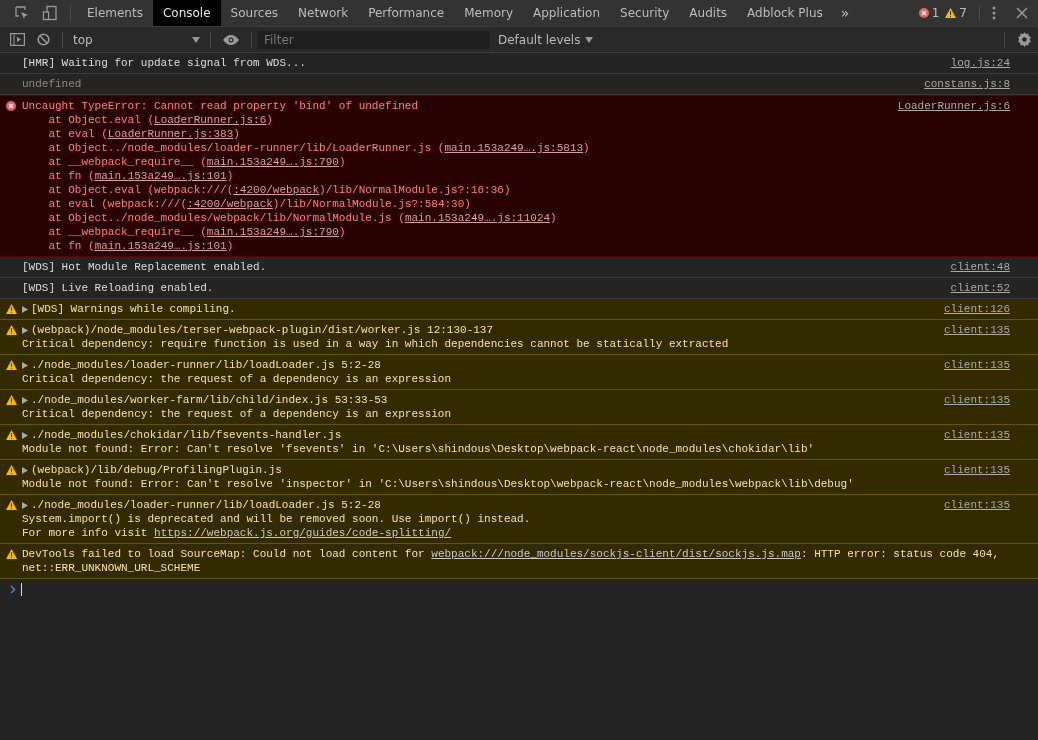  I want to click on dropdown-caret-icon, so click(589, 39).